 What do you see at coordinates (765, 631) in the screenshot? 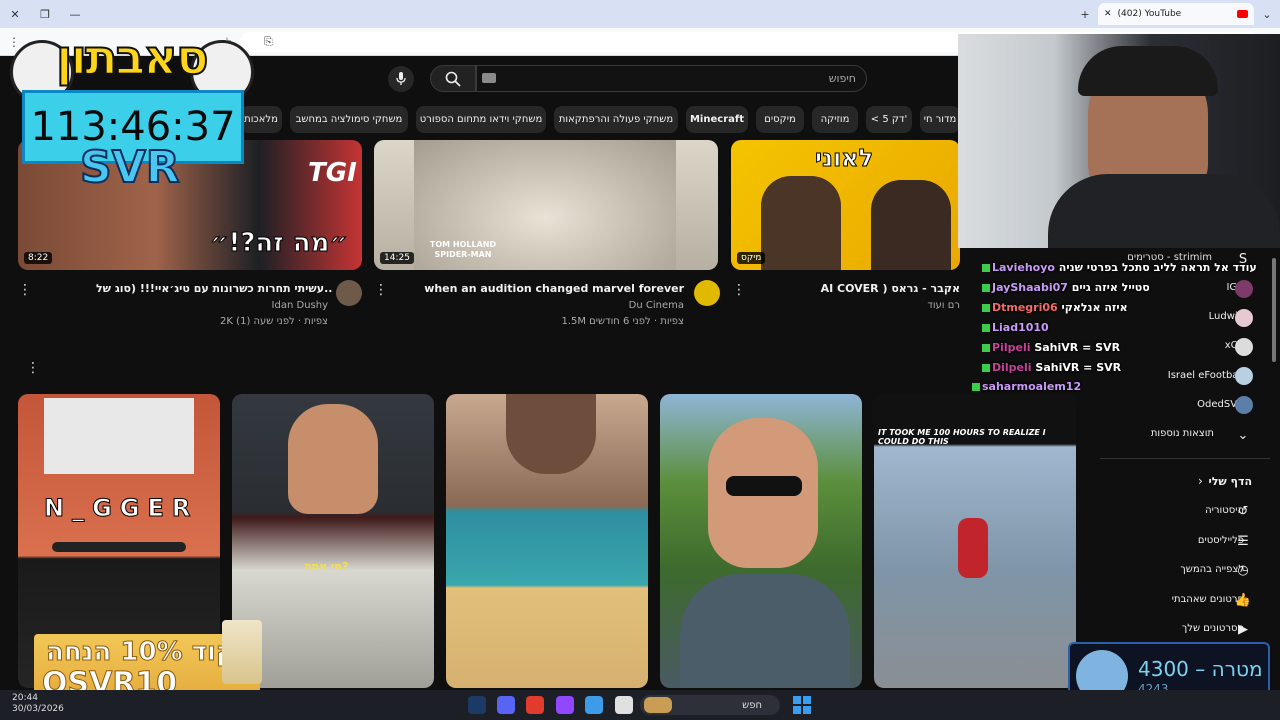
I see `thumbnail-person` at bounding box center [765, 631].